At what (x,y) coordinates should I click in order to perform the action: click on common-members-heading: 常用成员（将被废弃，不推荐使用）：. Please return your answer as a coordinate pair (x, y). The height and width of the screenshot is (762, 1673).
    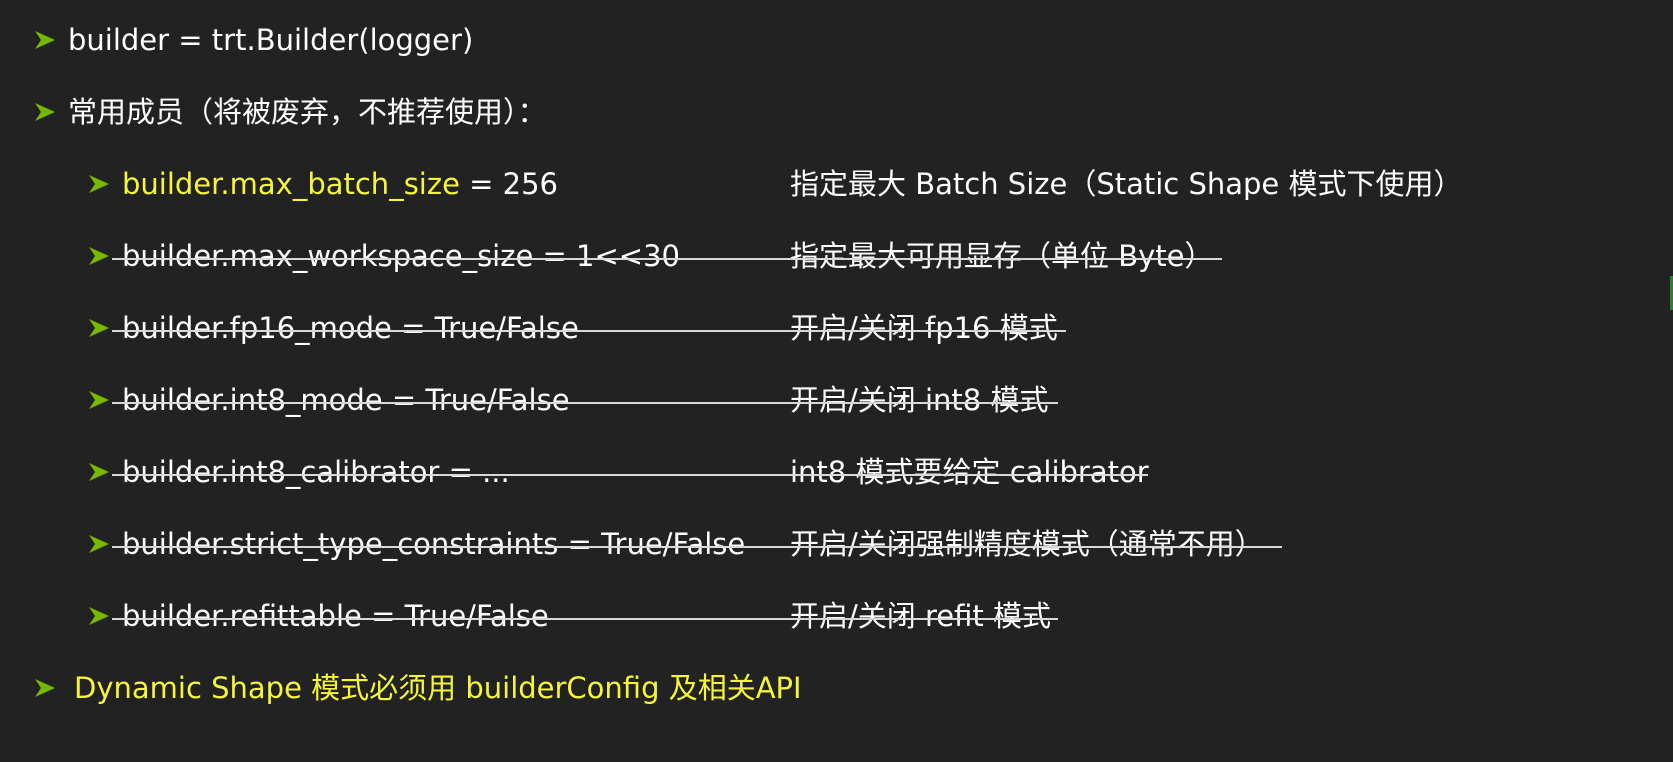
    Looking at the image, I should click on (307, 112).